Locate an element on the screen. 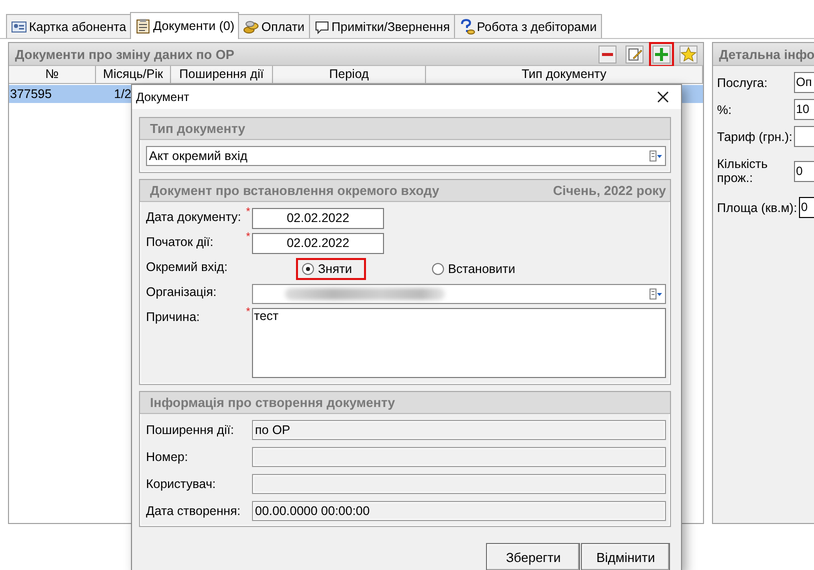  coins-icon is located at coordinates (251, 26).